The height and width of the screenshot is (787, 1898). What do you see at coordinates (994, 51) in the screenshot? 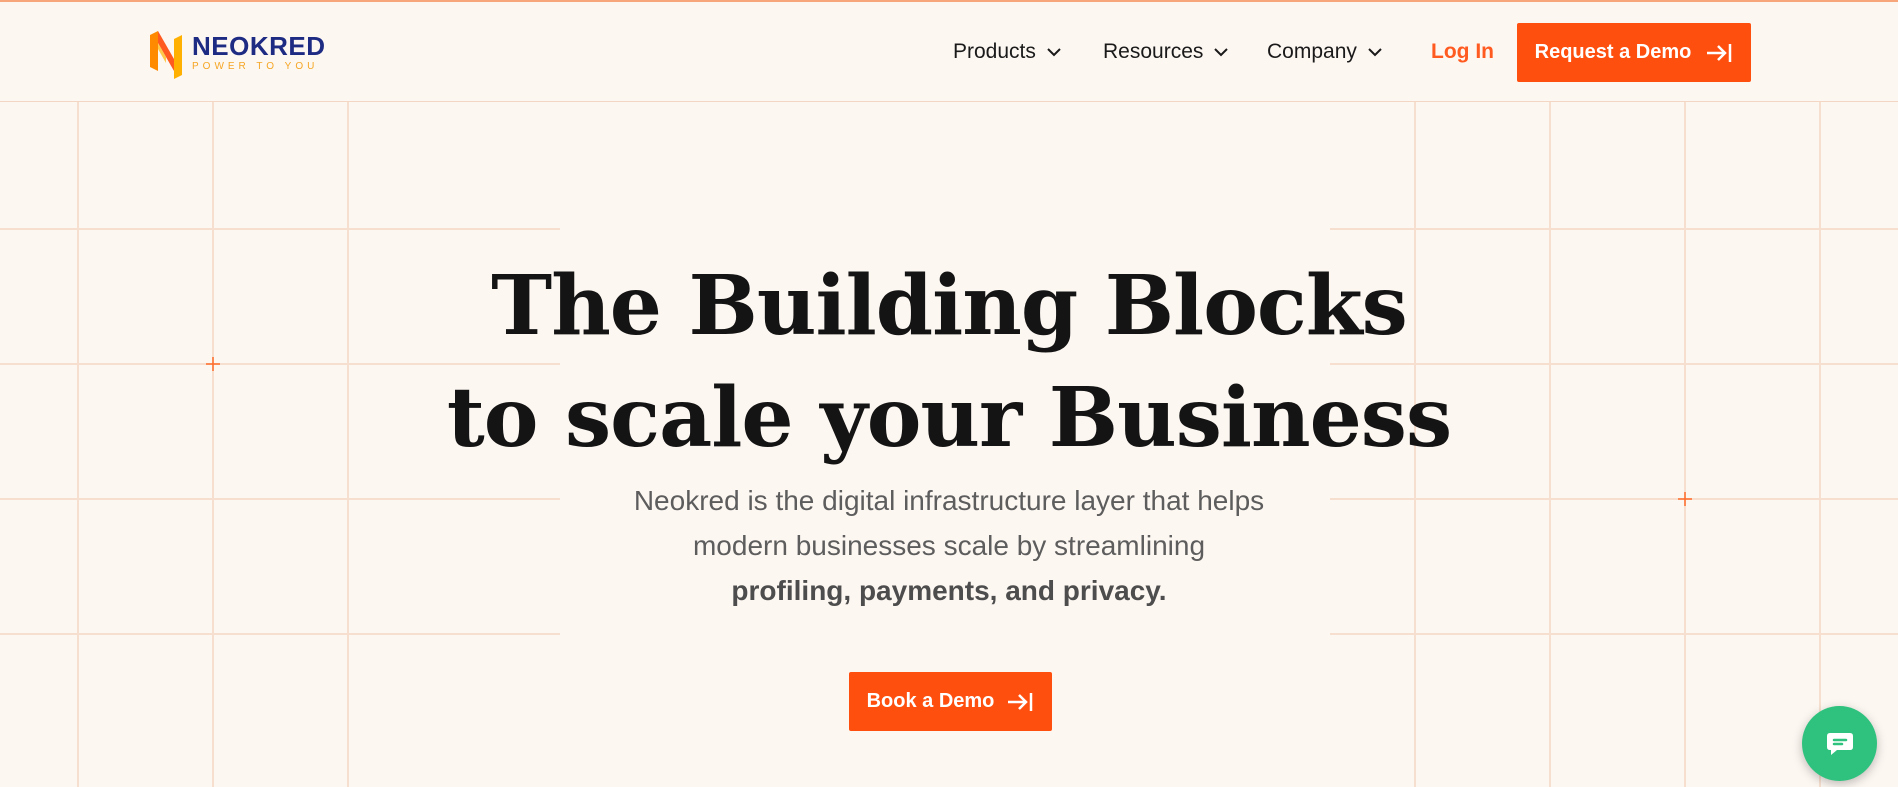
I see `nav-products-label: Products` at bounding box center [994, 51].